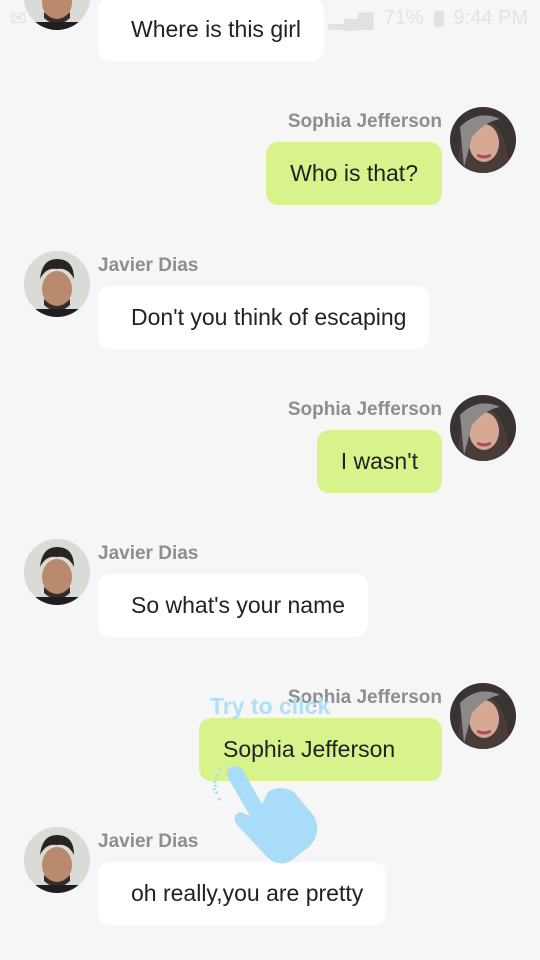 This screenshot has height=960, width=540. I want to click on battery-icon, so click(438, 18).